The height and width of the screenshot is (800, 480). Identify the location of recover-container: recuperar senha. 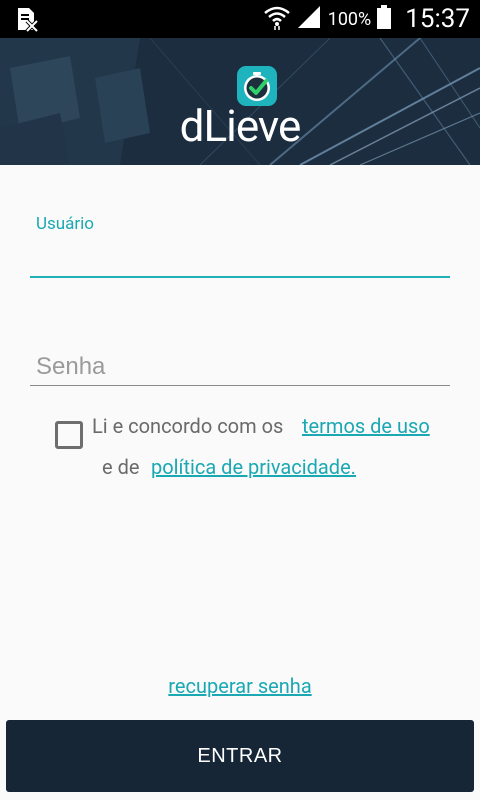
(240, 686).